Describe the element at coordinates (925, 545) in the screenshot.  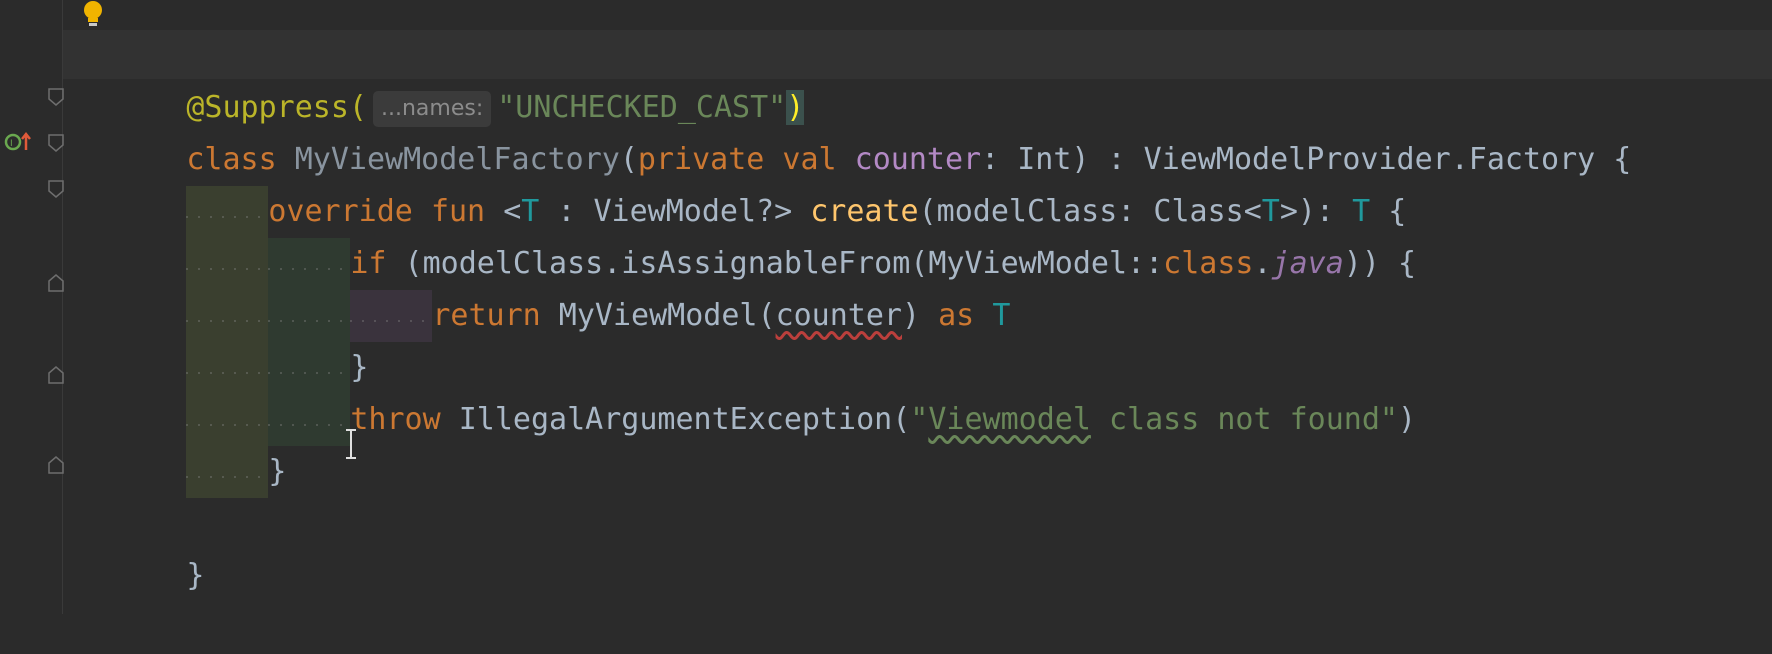
I see `code-line: }` at that location.